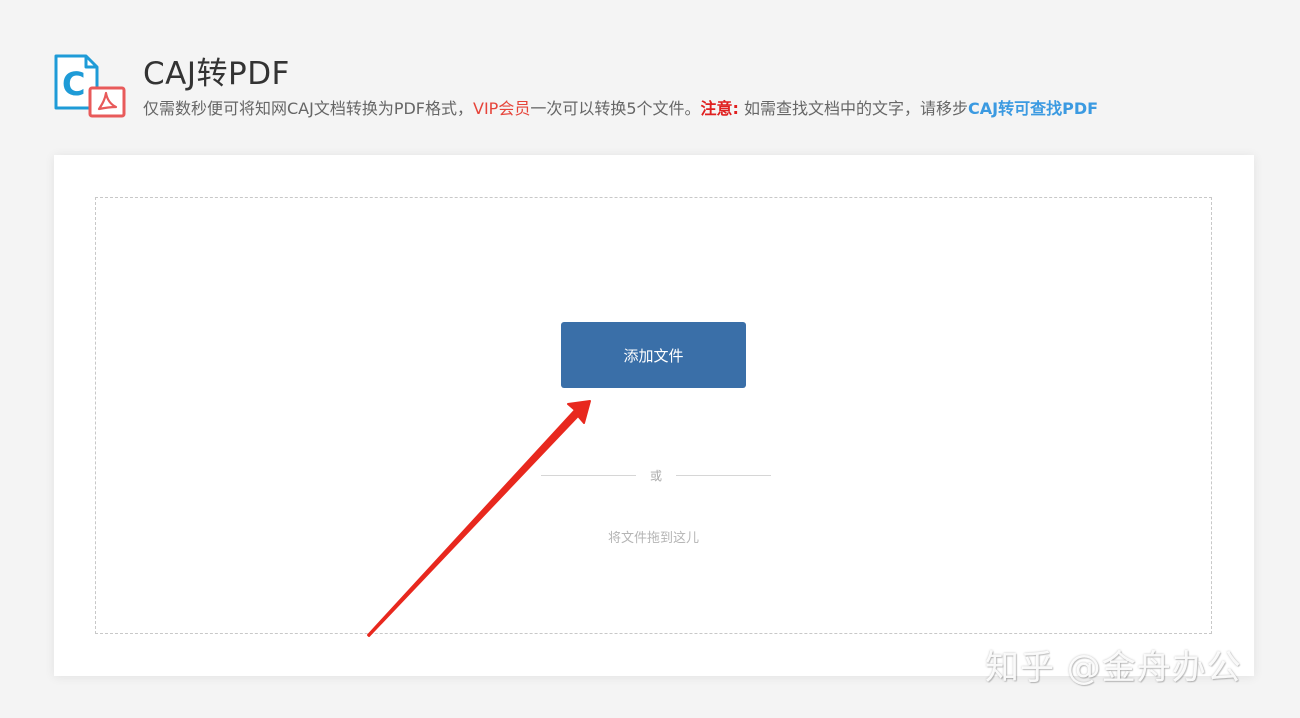 This screenshot has width=1300, height=718. I want to click on or-divider: 或, so click(656, 476).